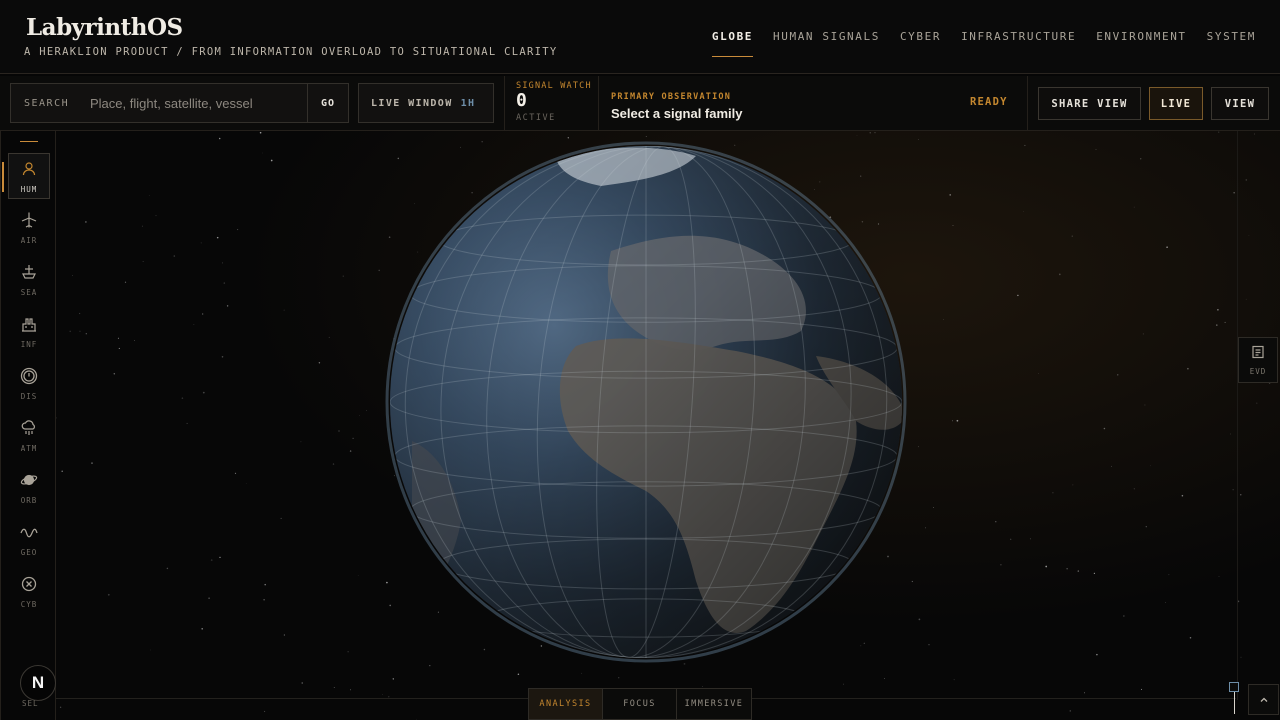 Image resolution: width=1280 pixels, height=720 pixels. What do you see at coordinates (29, 220) in the screenshot?
I see `airplane-icon` at bounding box center [29, 220].